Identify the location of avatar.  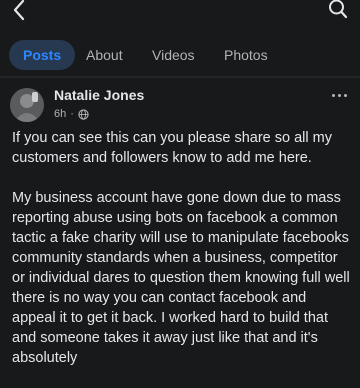
(27, 105).